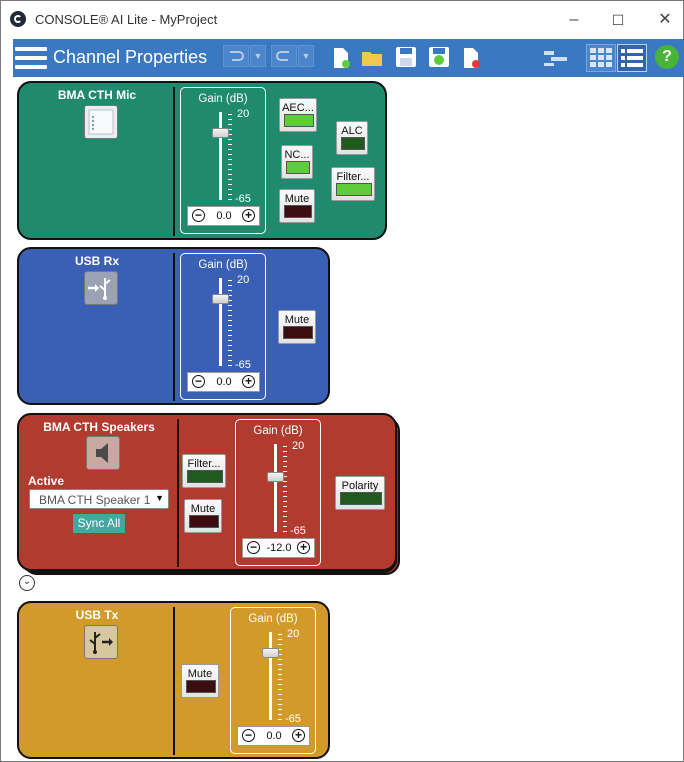  I want to click on polarity-button: Polarity, so click(360, 493).